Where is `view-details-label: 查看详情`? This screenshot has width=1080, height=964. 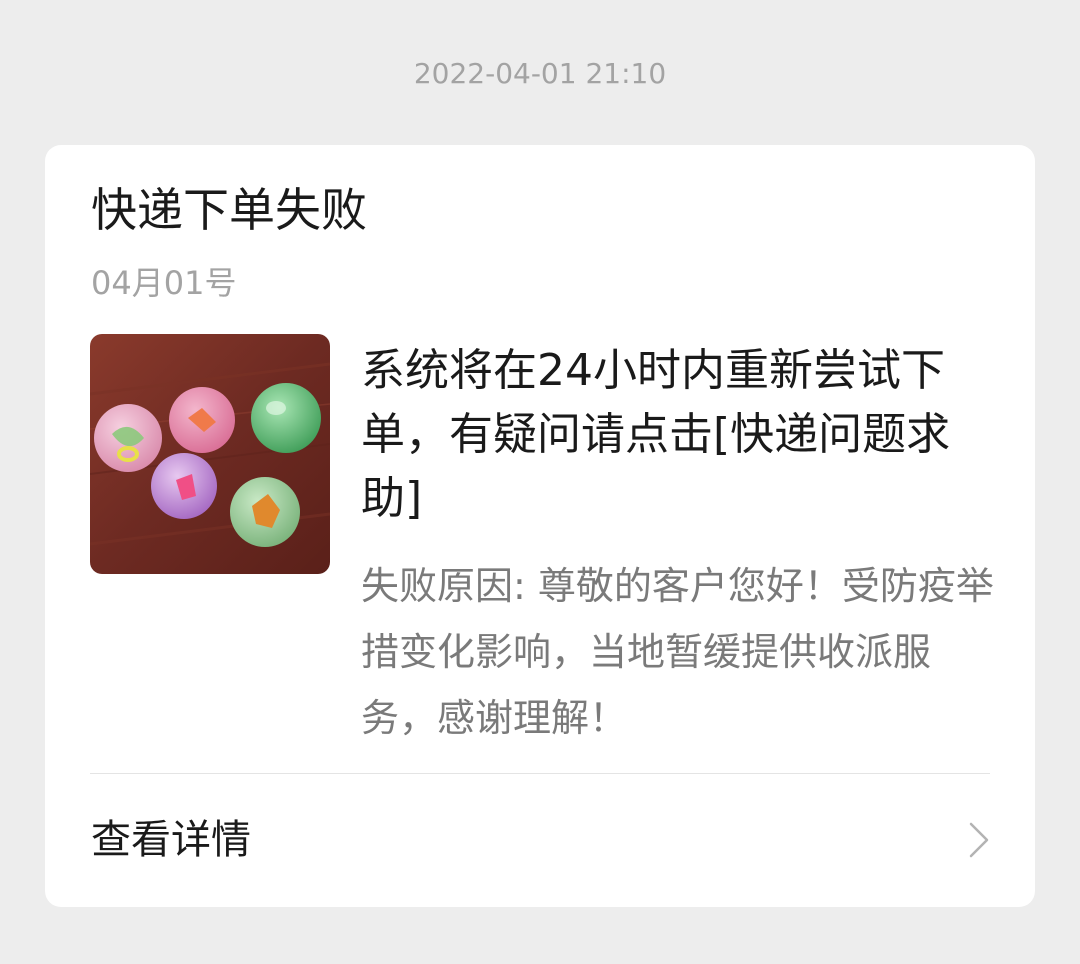 view-details-label: 查看详情 is located at coordinates (171, 840).